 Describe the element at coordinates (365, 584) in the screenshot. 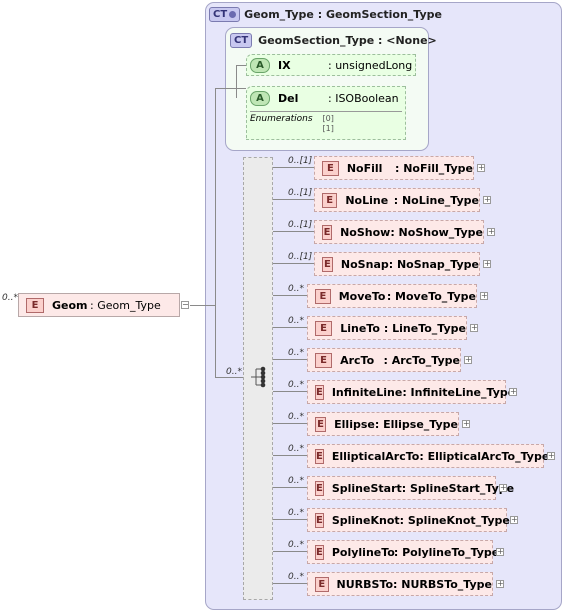

I see `element-name: NURBSTo` at that location.